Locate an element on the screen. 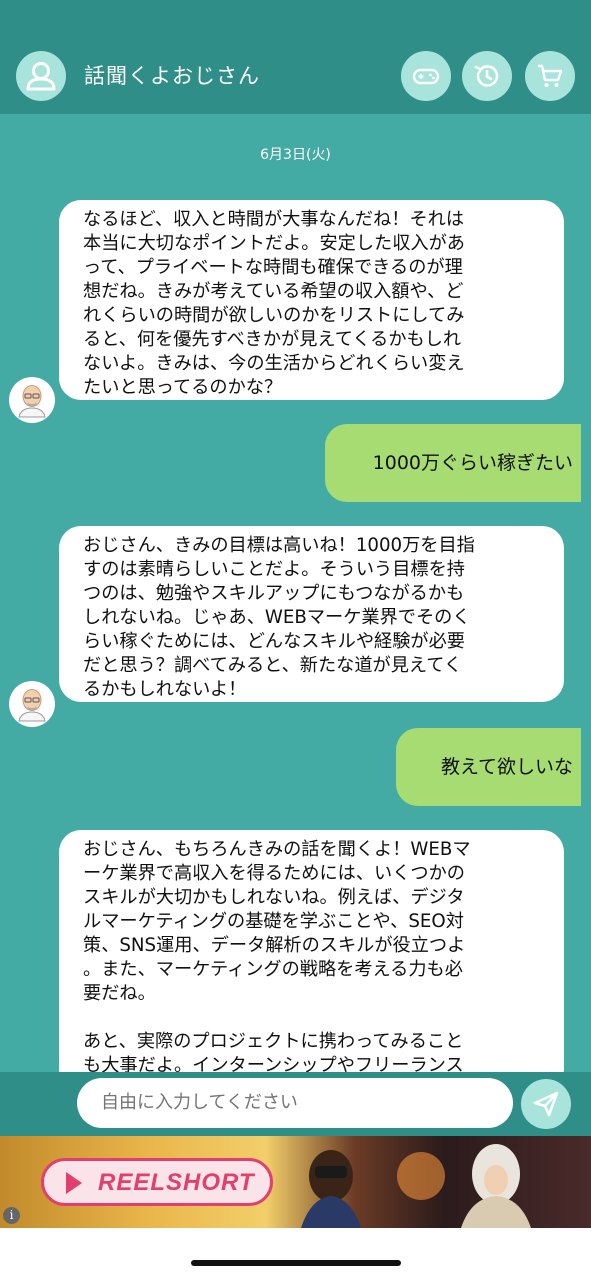 Image resolution: width=591 pixels, height=1280 pixels. message-line: 想だね。きみが考えている希望の収入額や、ど is located at coordinates (273, 291).